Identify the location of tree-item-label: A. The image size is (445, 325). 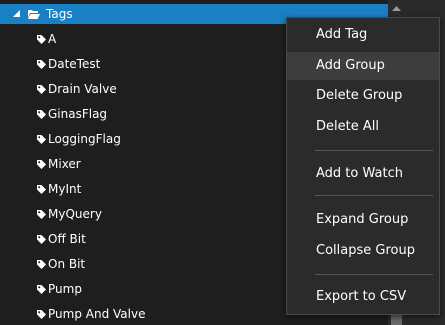
(52, 39).